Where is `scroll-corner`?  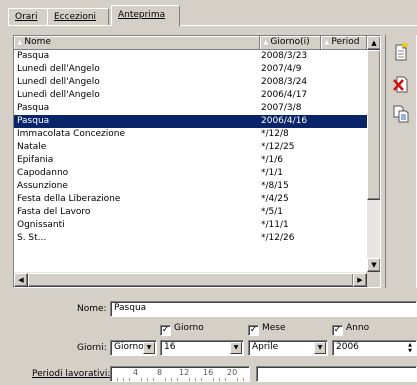 scroll-corner is located at coordinates (373, 279).